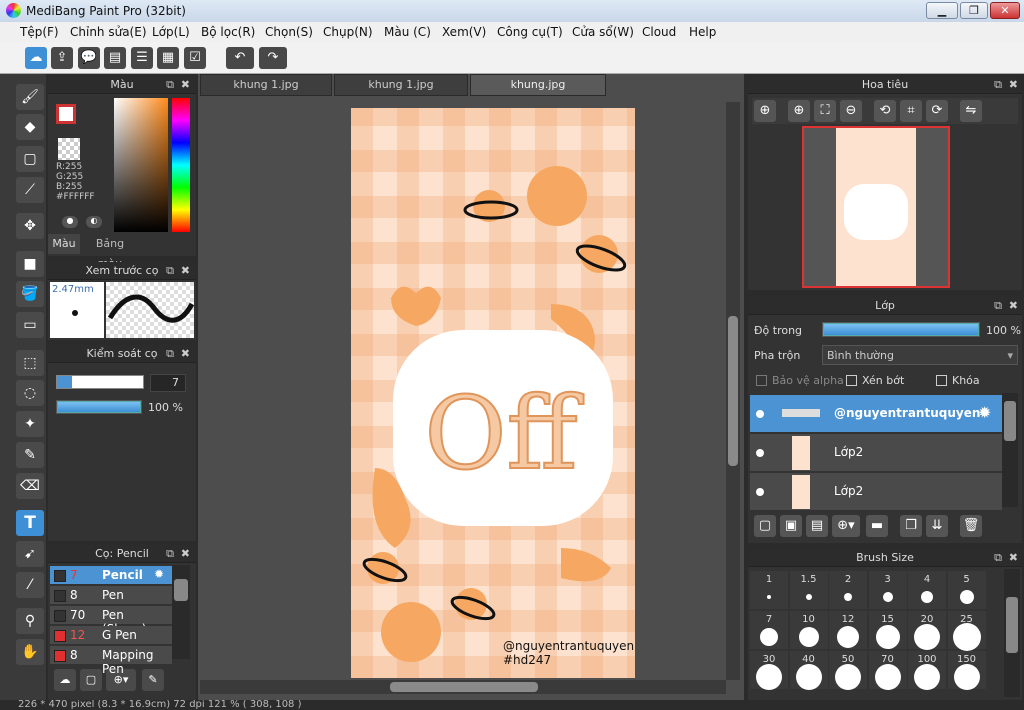 The width and height of the screenshot is (1024, 710). I want to click on lasso-tool-icon: ◌, so click(30, 393).